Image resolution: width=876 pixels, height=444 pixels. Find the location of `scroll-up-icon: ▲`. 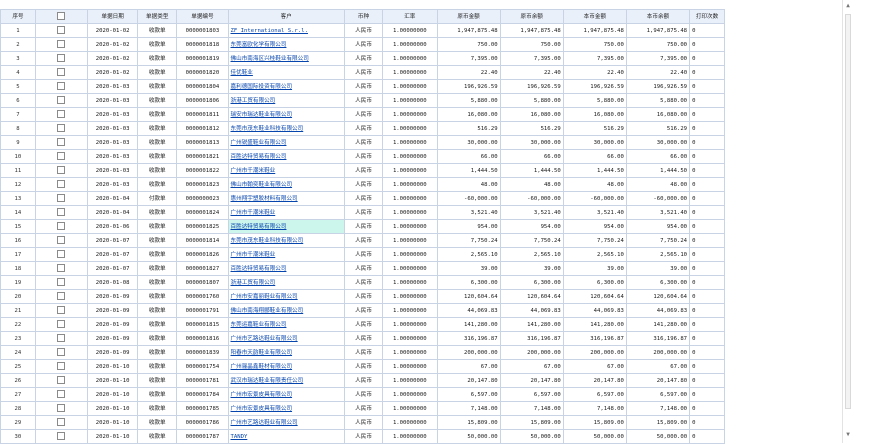

scroll-up-icon: ▲ is located at coordinates (848, 6).